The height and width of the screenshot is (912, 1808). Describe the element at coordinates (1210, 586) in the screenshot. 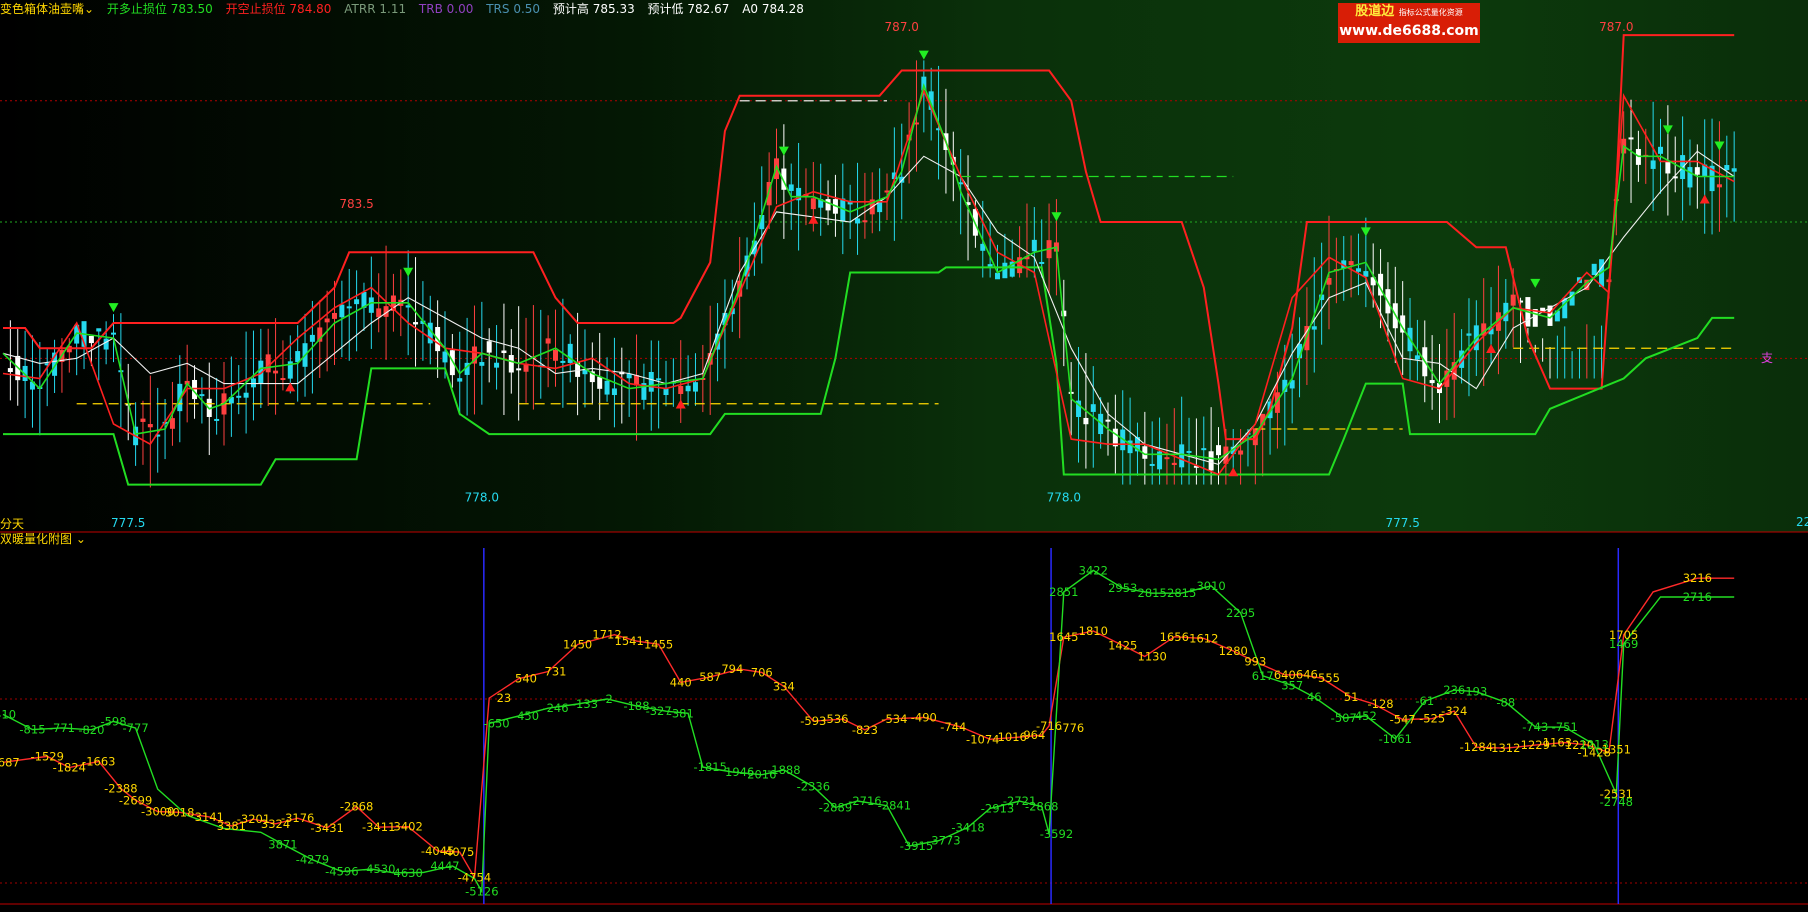

I see `sub-value-label: 3010` at that location.